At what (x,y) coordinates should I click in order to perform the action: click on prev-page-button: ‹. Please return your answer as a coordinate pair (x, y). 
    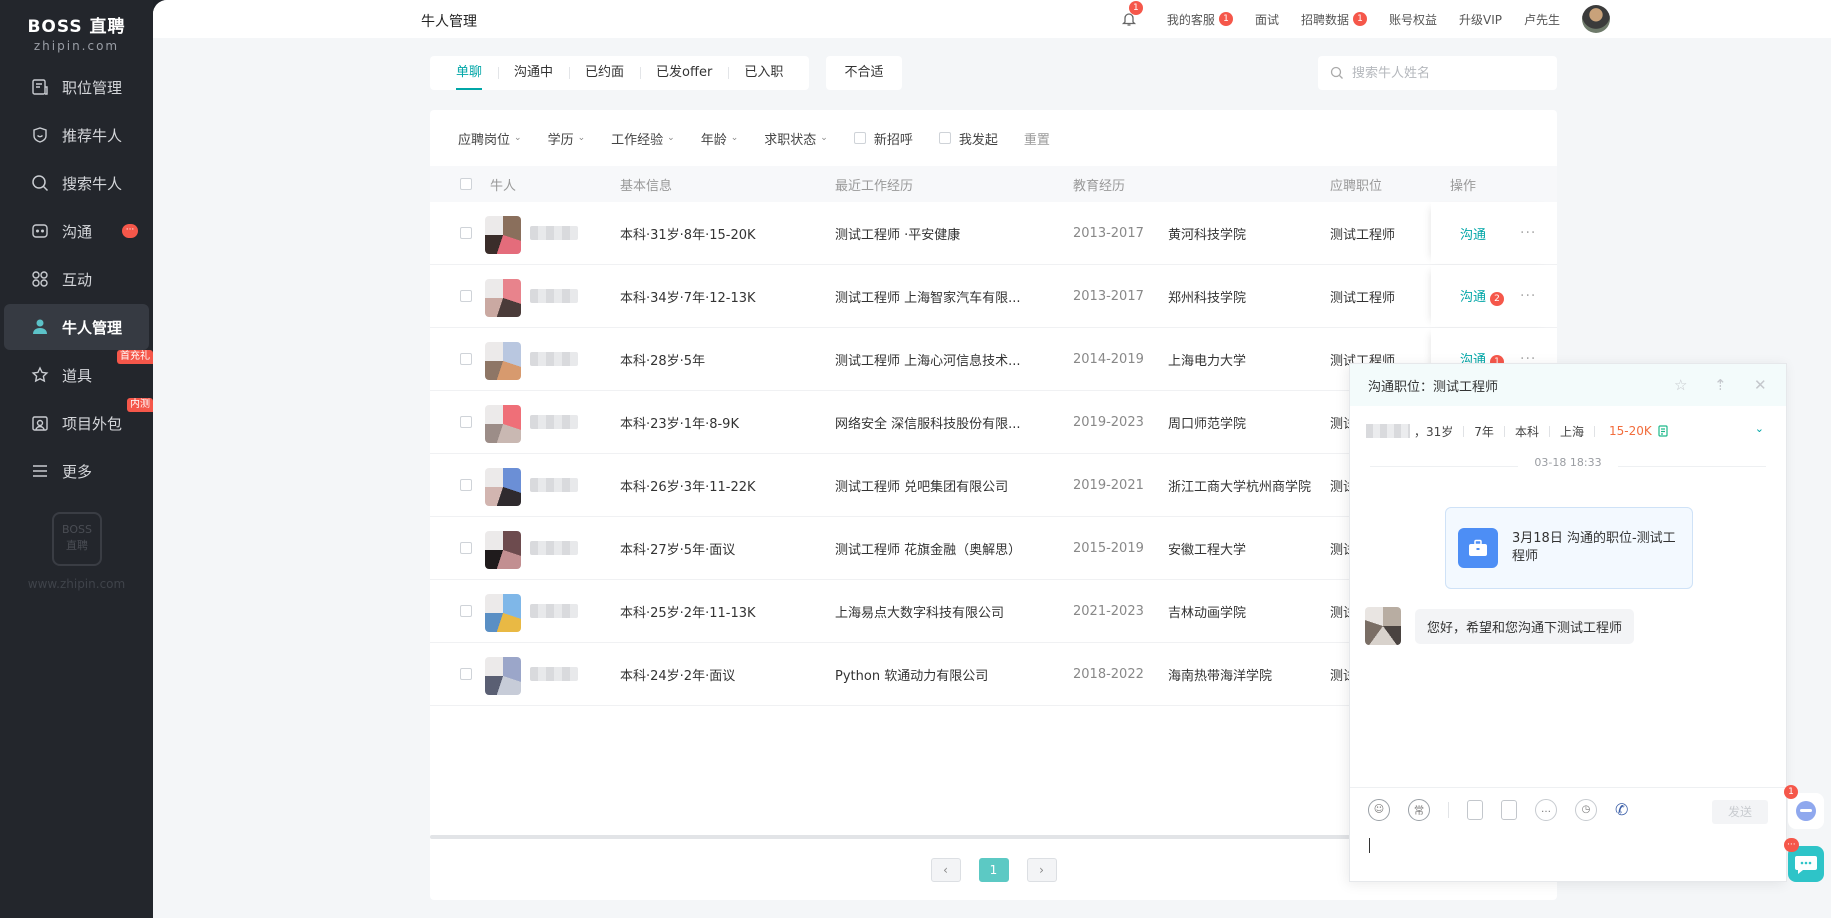
    Looking at the image, I should click on (945, 870).